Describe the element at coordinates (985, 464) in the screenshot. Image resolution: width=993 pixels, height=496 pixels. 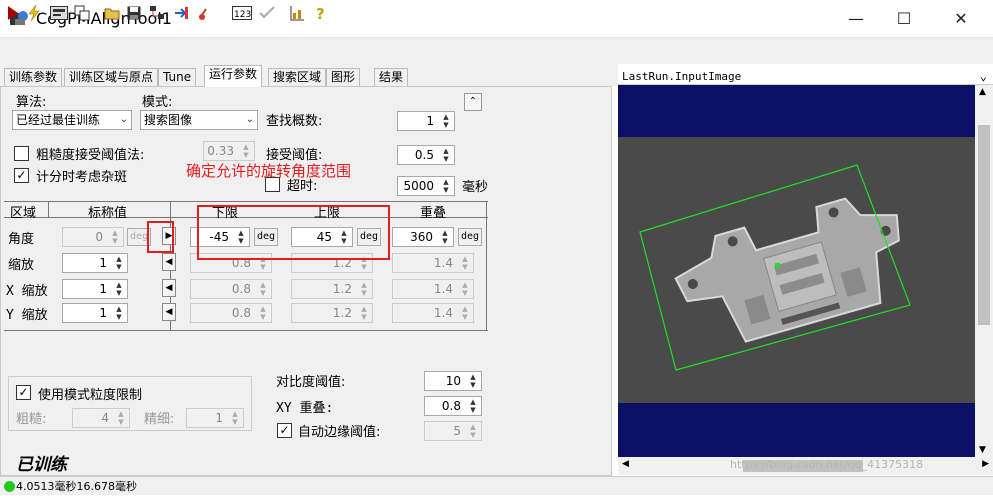
I see `scroll-right-icon: ▶` at that location.